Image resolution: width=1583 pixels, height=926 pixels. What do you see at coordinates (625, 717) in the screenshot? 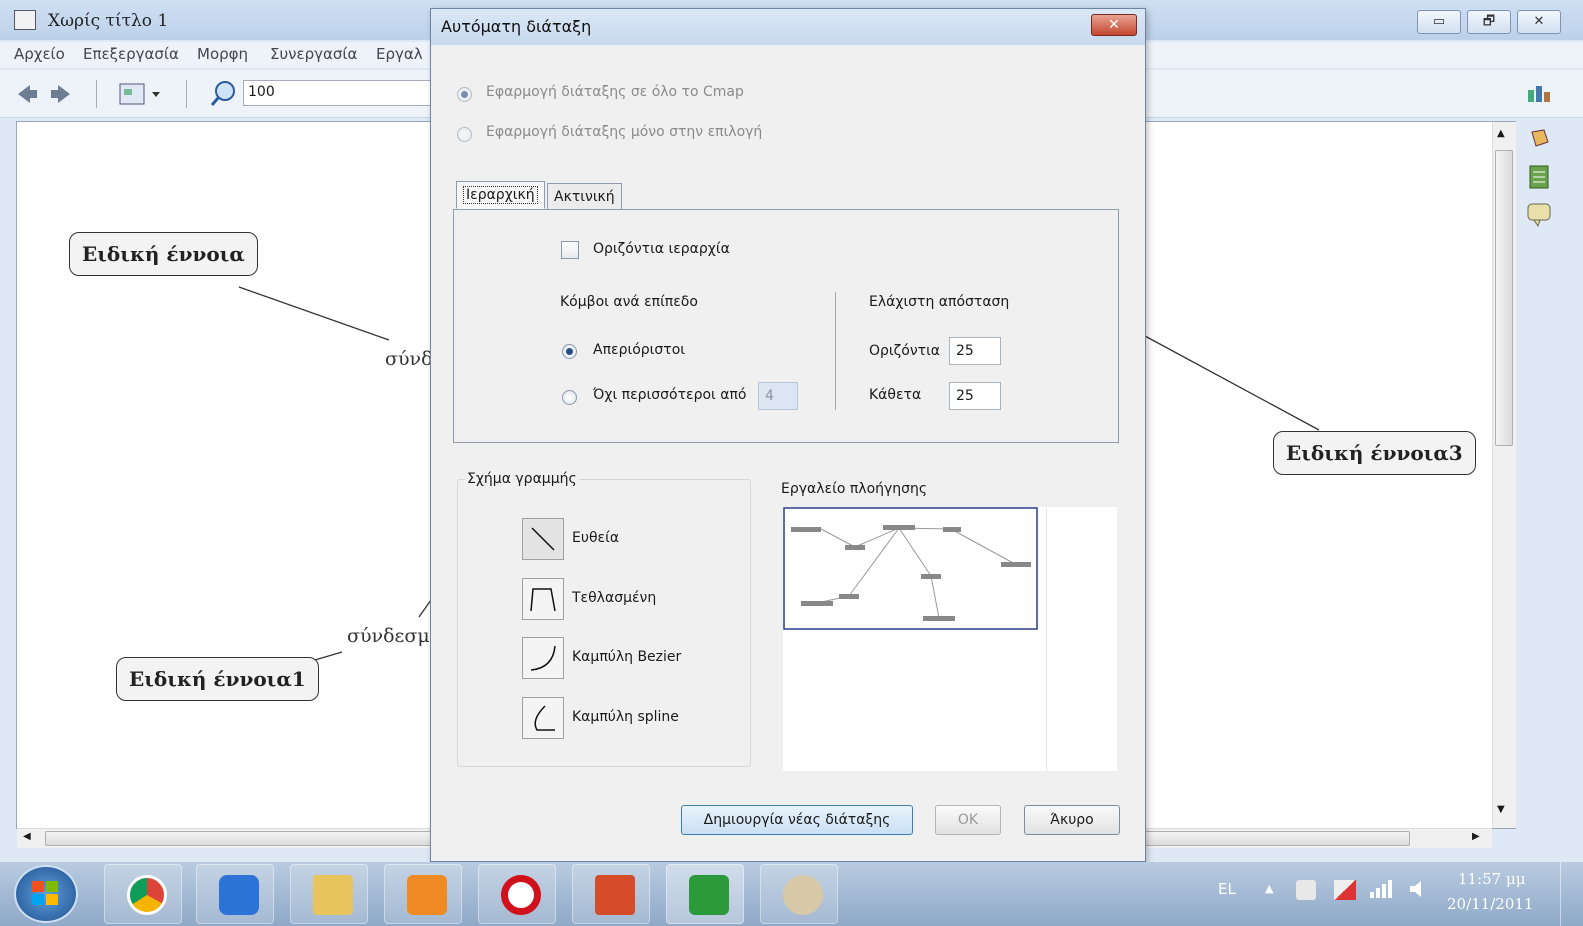
I see `spline-curve-label: Καμπύλη spline` at bounding box center [625, 717].